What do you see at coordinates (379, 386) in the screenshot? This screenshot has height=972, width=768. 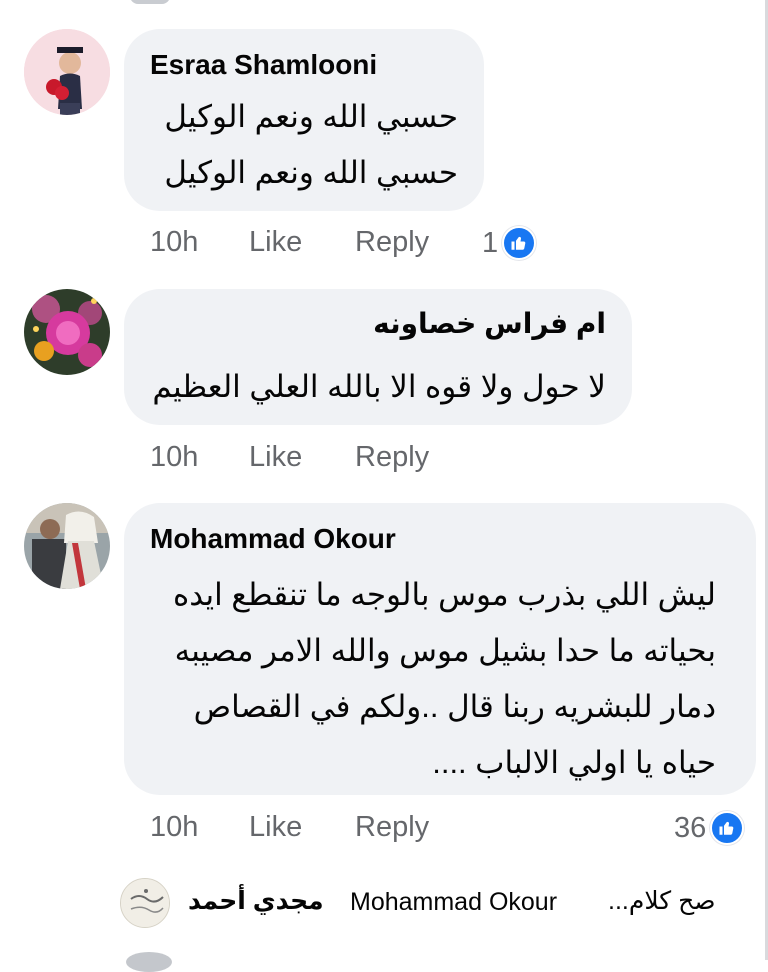 I see `comment-line: لا حول ولا قوه الا بالله العلي العظيم` at bounding box center [379, 386].